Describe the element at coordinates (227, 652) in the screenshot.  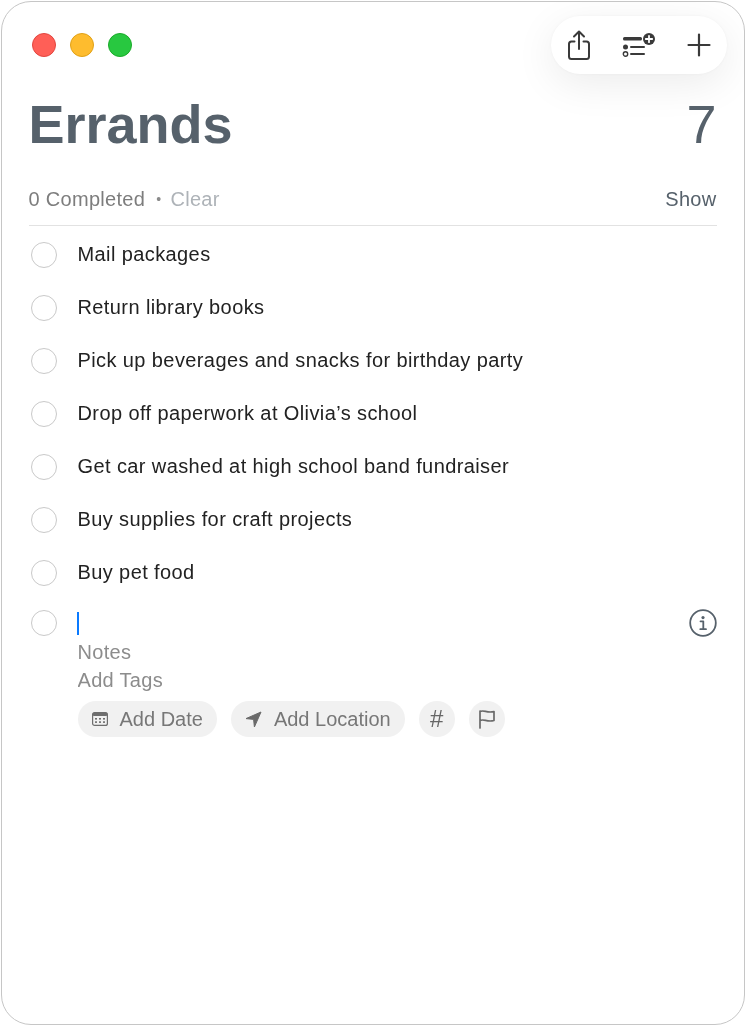
I see `notes-field: Notes` at that location.